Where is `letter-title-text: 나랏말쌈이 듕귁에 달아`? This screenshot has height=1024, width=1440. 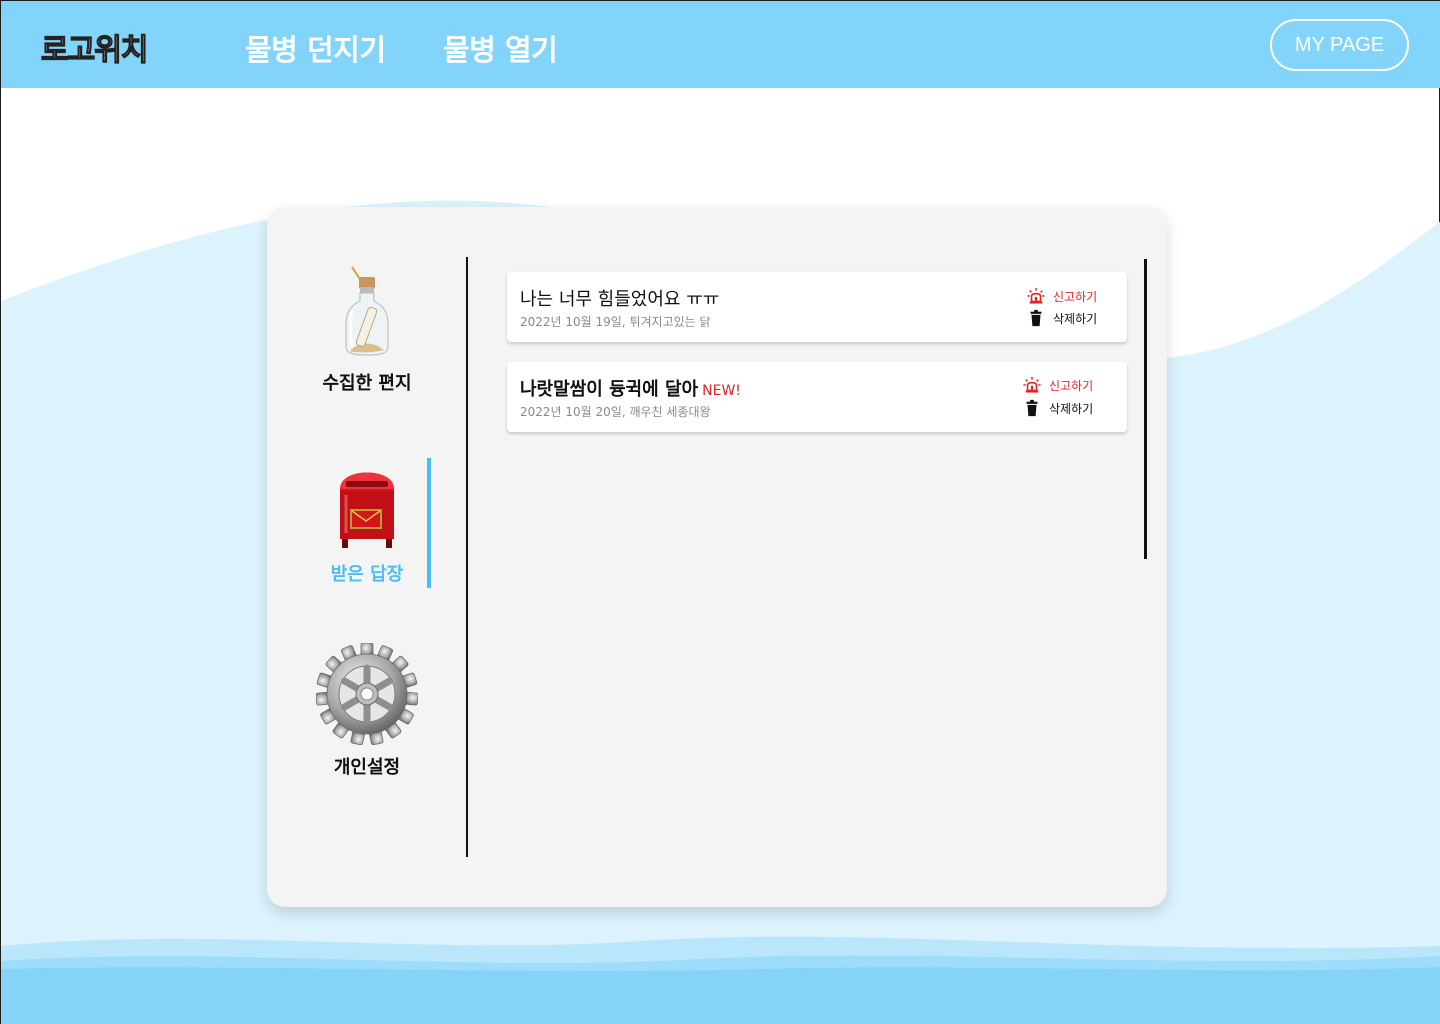 letter-title-text: 나랏말쌈이 듕귁에 달아 is located at coordinates (609, 389).